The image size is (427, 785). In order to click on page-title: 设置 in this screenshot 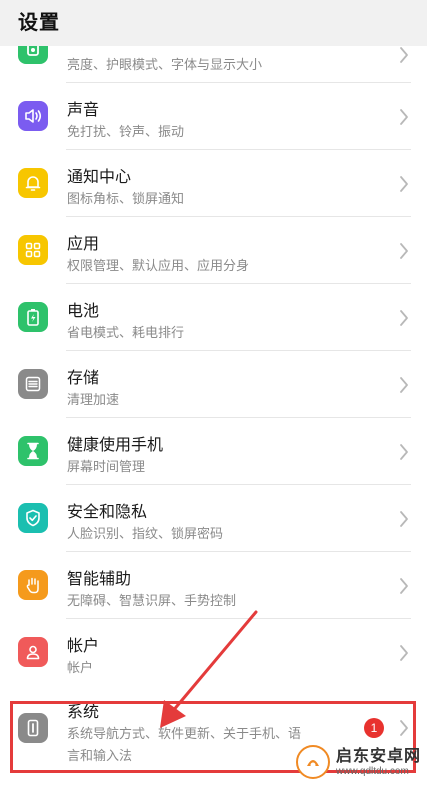, I will do `click(39, 22)`.